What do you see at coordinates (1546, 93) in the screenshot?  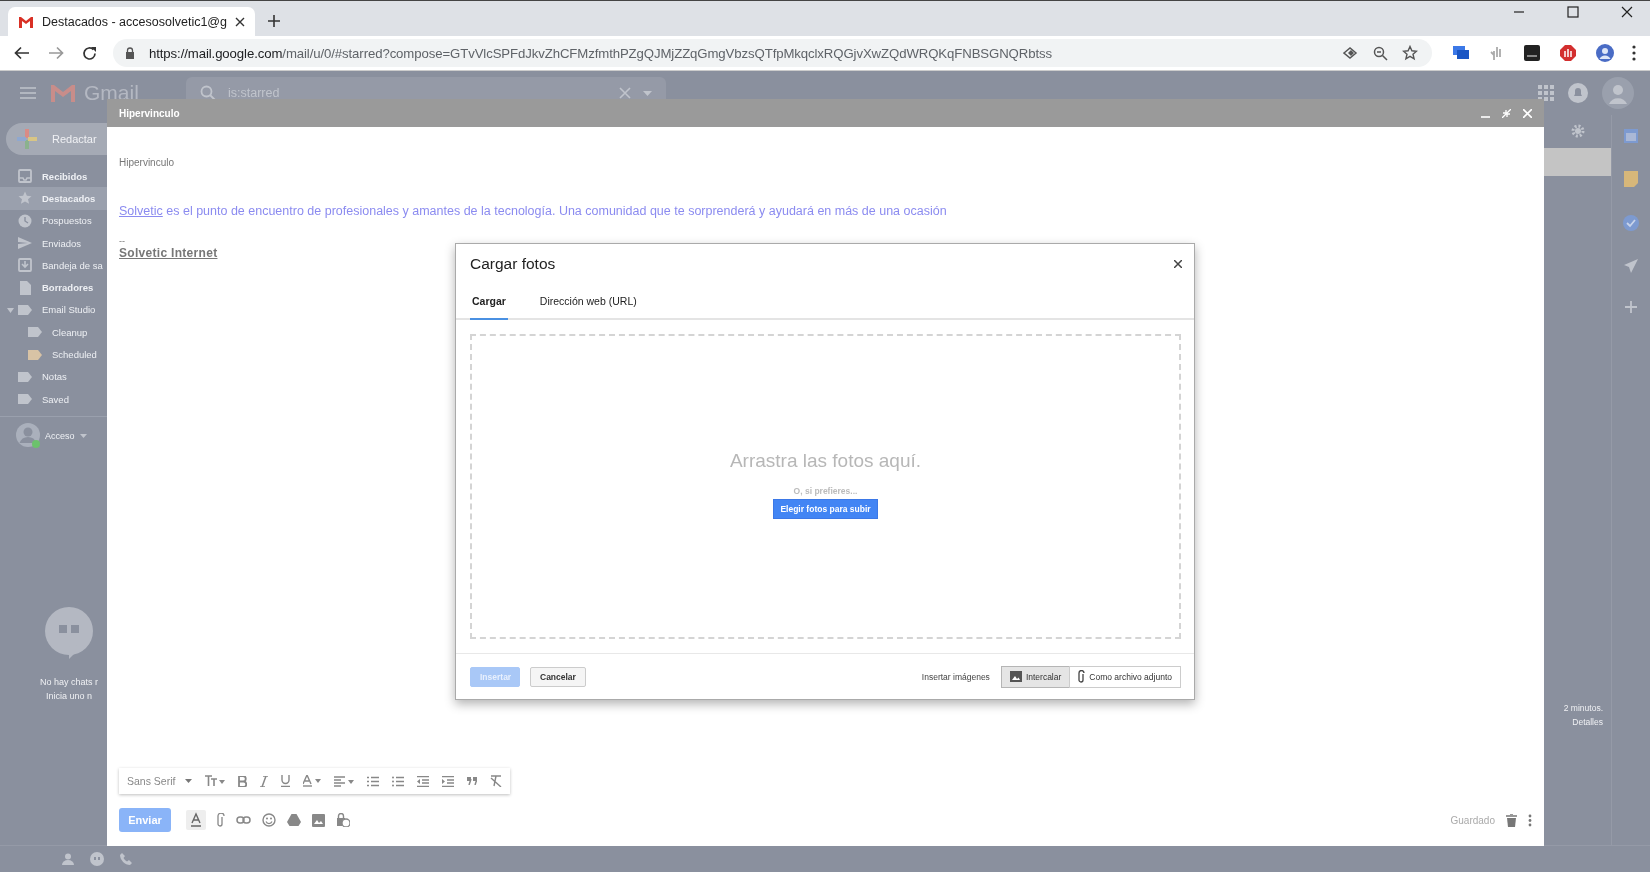 I see `apps-icon` at bounding box center [1546, 93].